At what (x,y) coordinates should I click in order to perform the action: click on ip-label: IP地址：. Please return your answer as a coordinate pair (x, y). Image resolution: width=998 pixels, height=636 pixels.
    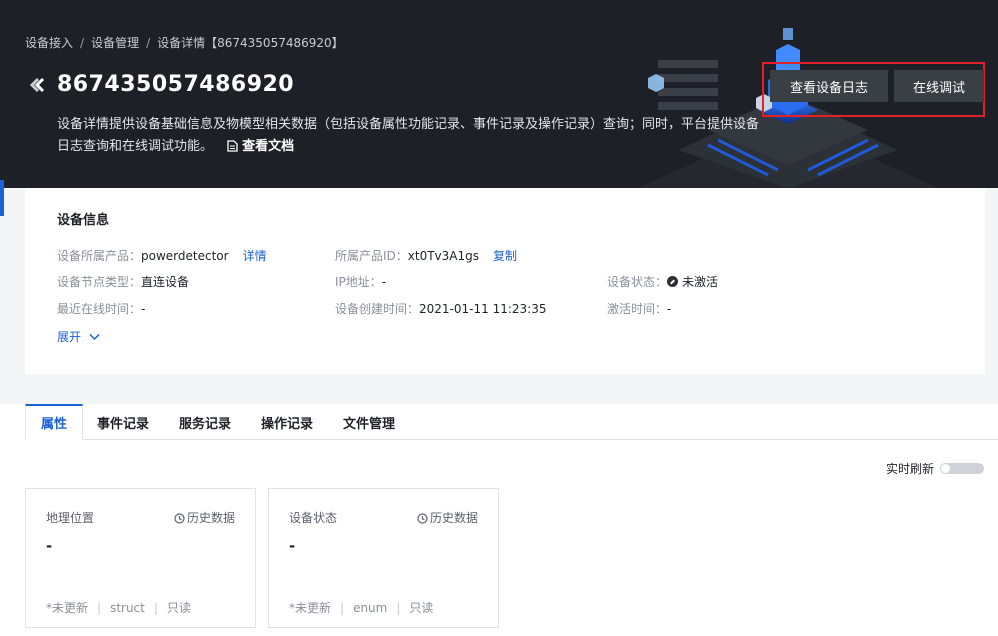
    Looking at the image, I should click on (358, 282).